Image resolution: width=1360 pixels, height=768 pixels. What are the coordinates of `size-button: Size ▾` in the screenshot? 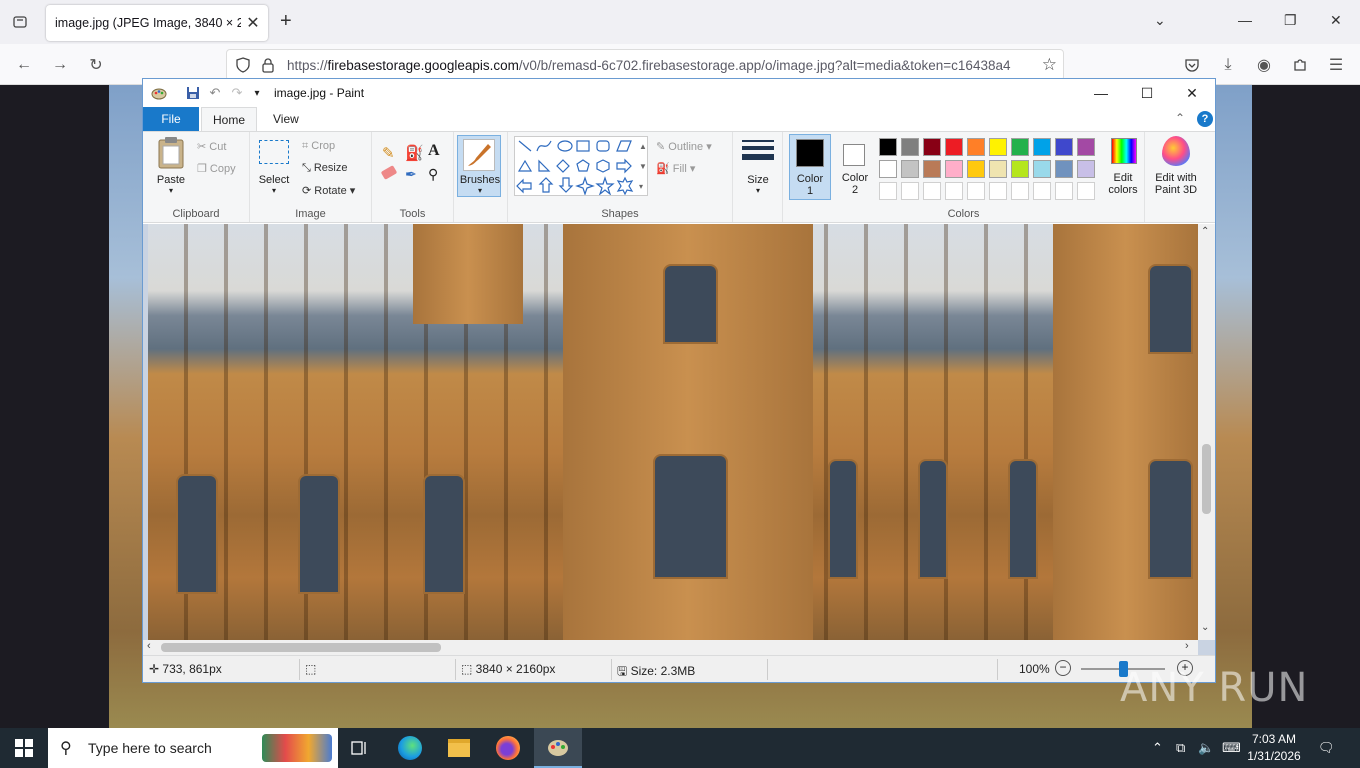 It's located at (758, 167).